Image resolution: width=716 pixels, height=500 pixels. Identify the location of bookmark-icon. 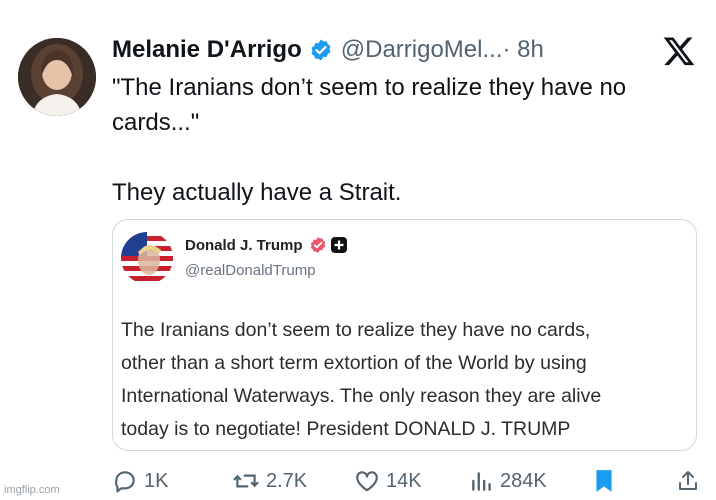
(604, 481).